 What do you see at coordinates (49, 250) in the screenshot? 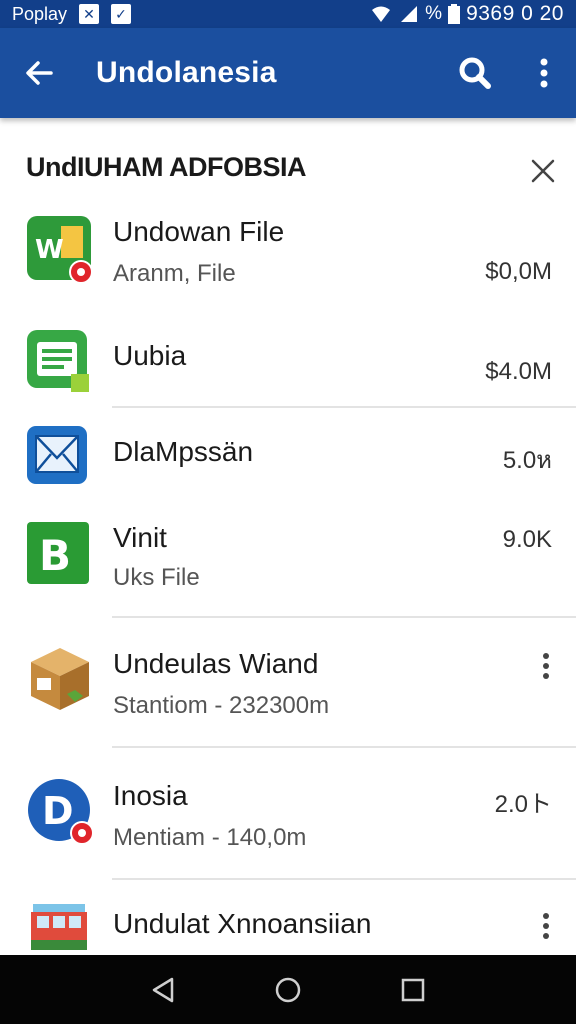
I see `svg-text: W` at bounding box center [49, 250].